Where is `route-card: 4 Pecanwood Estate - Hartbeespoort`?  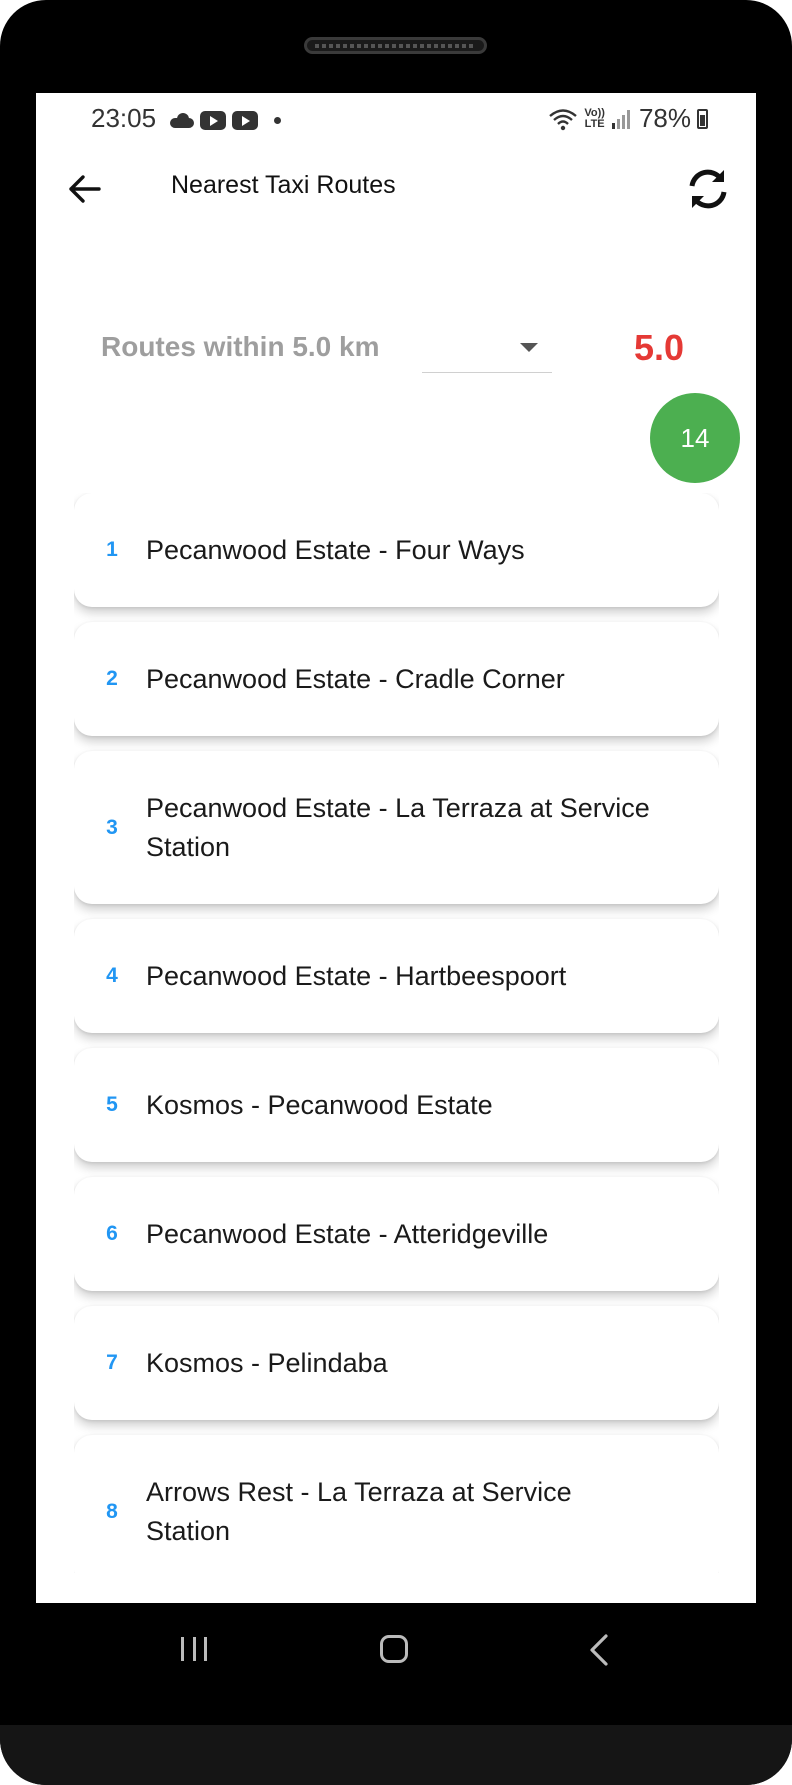
route-card: 4 Pecanwood Estate - Hartbeespoort is located at coordinates (396, 976).